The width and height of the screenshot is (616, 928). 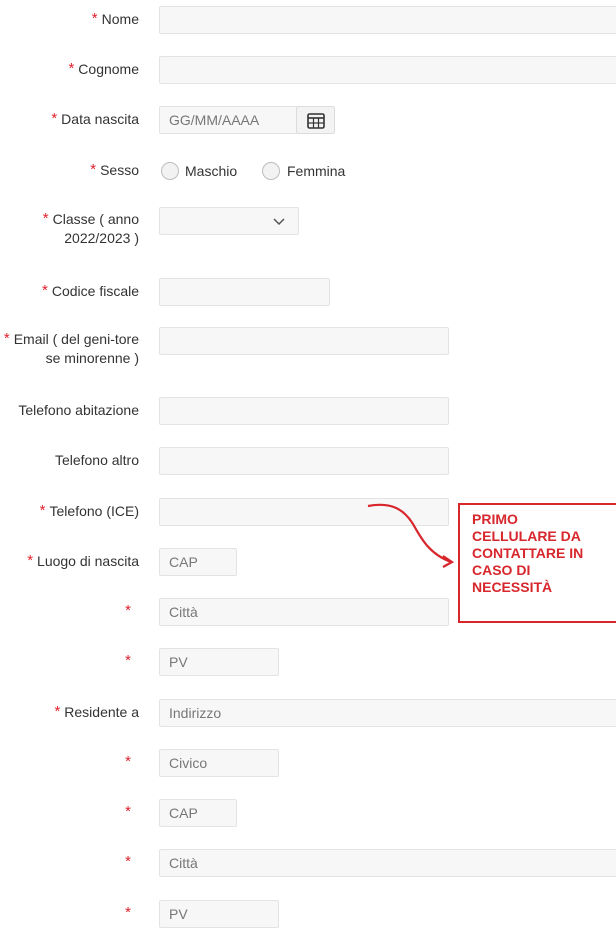 I want to click on residente-cap-input: CAP, so click(x=198, y=813).